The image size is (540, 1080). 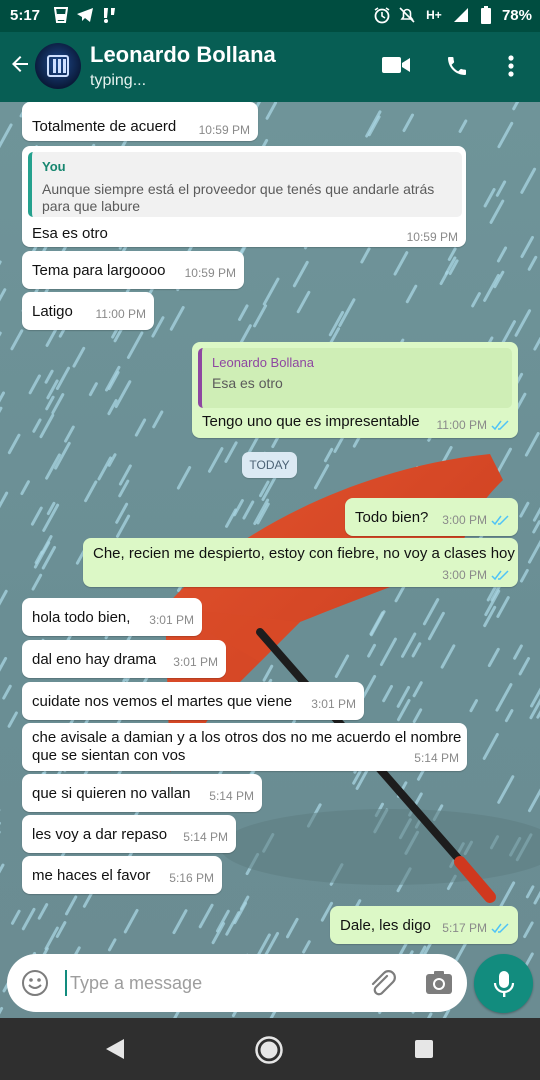 I want to click on day-separator: TODAY, so click(x=269, y=465).